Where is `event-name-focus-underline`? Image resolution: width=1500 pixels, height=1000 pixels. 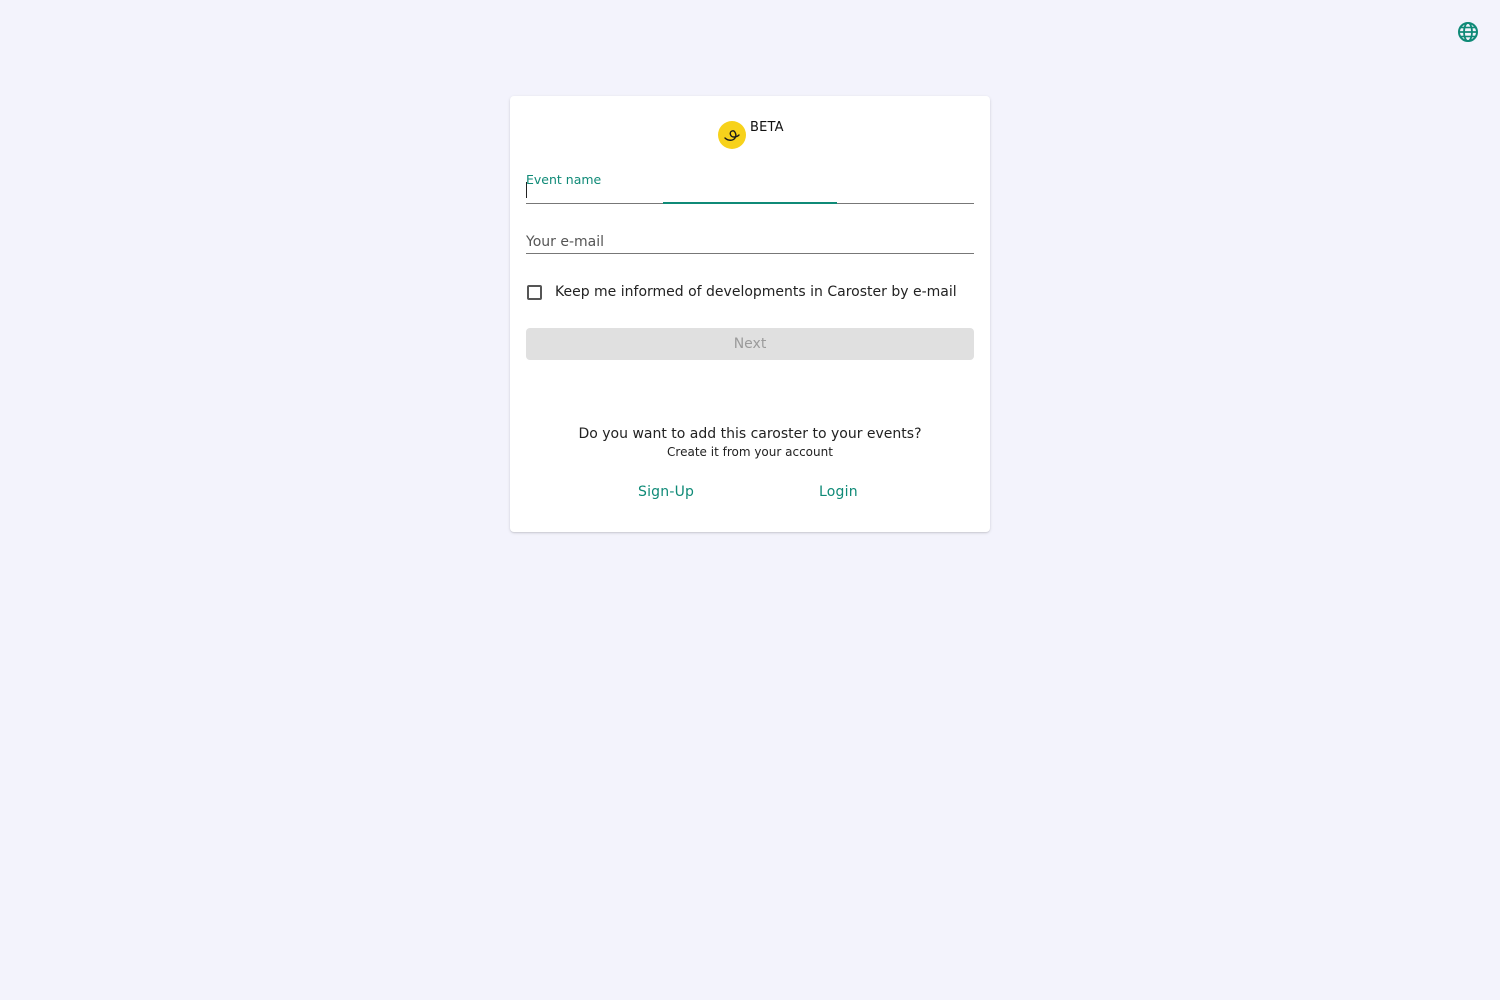 event-name-focus-underline is located at coordinates (750, 203).